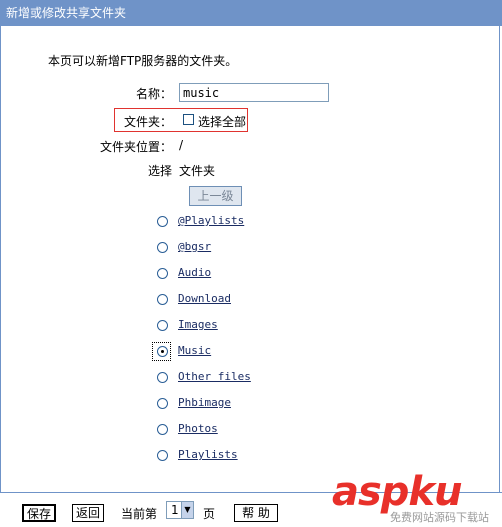 The image size is (502, 527). I want to click on chevron-down-icon: ▼, so click(187, 510).